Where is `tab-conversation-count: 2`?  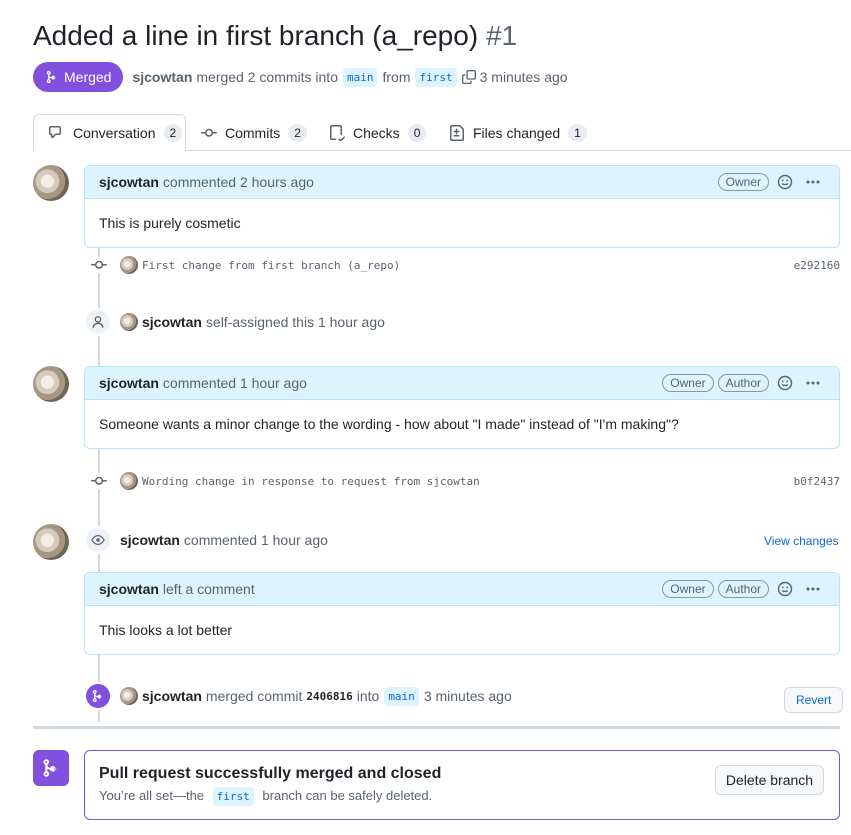 tab-conversation-count: 2 is located at coordinates (173, 133).